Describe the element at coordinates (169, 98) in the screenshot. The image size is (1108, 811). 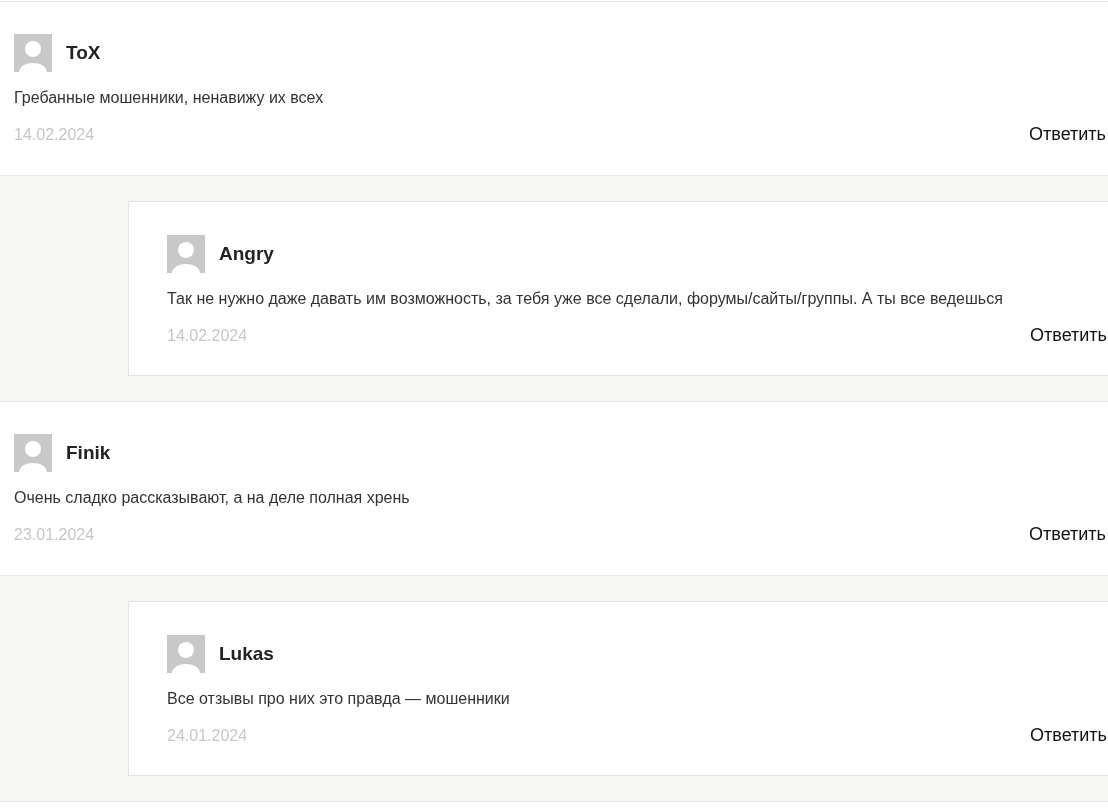
I see `comment-text: Гребанные мошенники, ненавижу их всех` at that location.